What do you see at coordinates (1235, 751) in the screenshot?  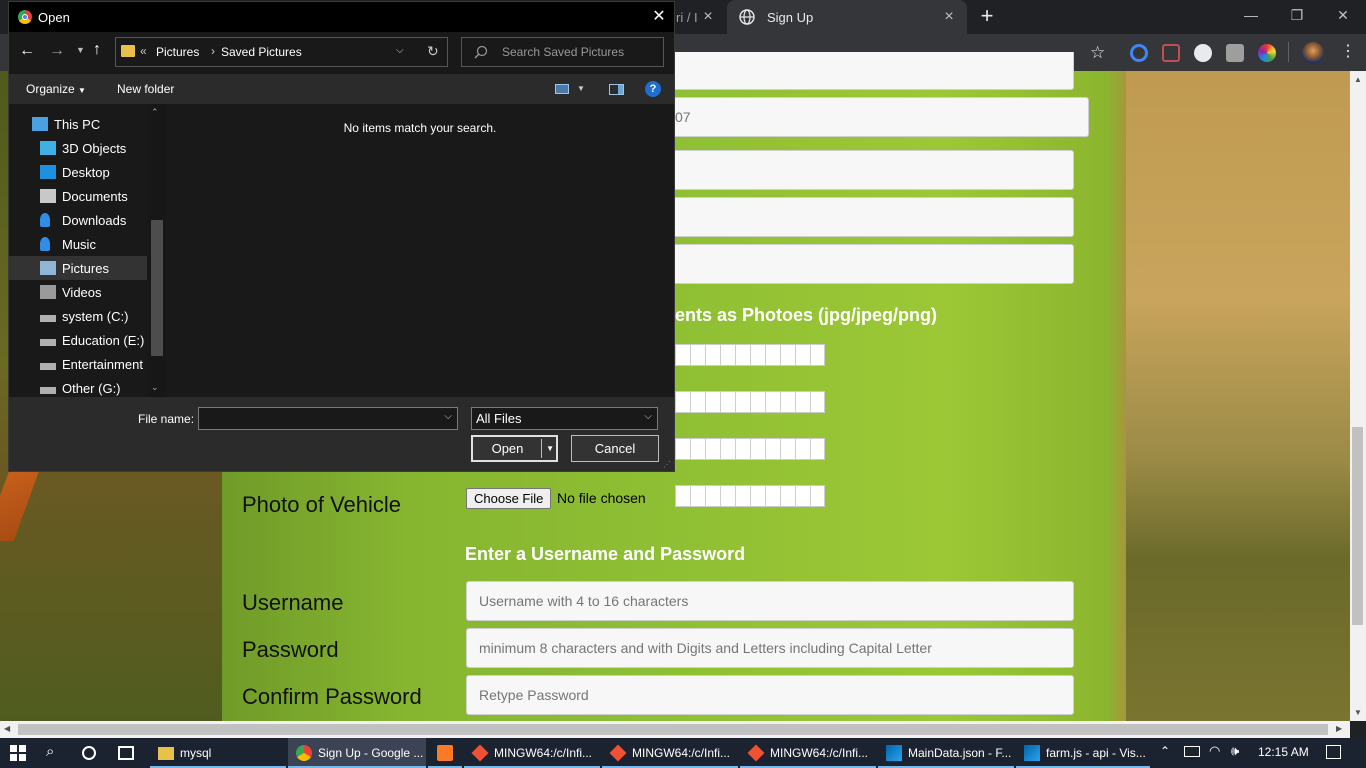 I see `volume-icon: 🕪` at bounding box center [1235, 751].